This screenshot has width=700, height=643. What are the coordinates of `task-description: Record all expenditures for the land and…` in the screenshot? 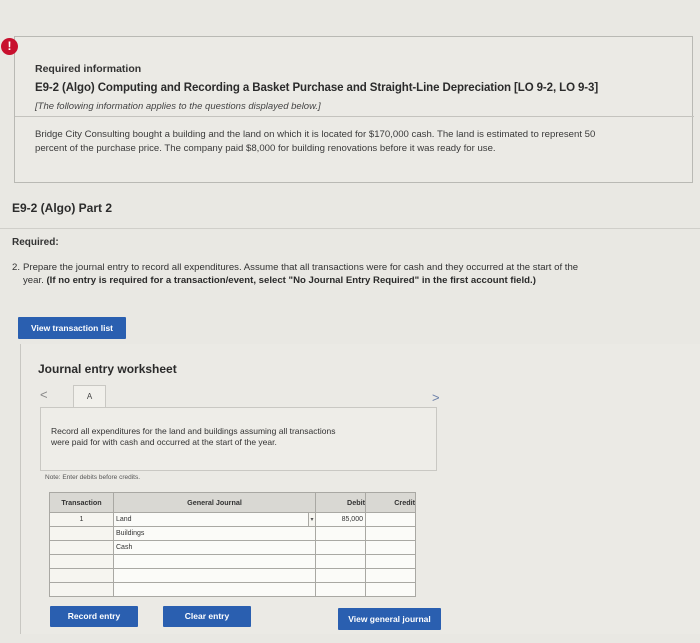 It's located at (238, 439).